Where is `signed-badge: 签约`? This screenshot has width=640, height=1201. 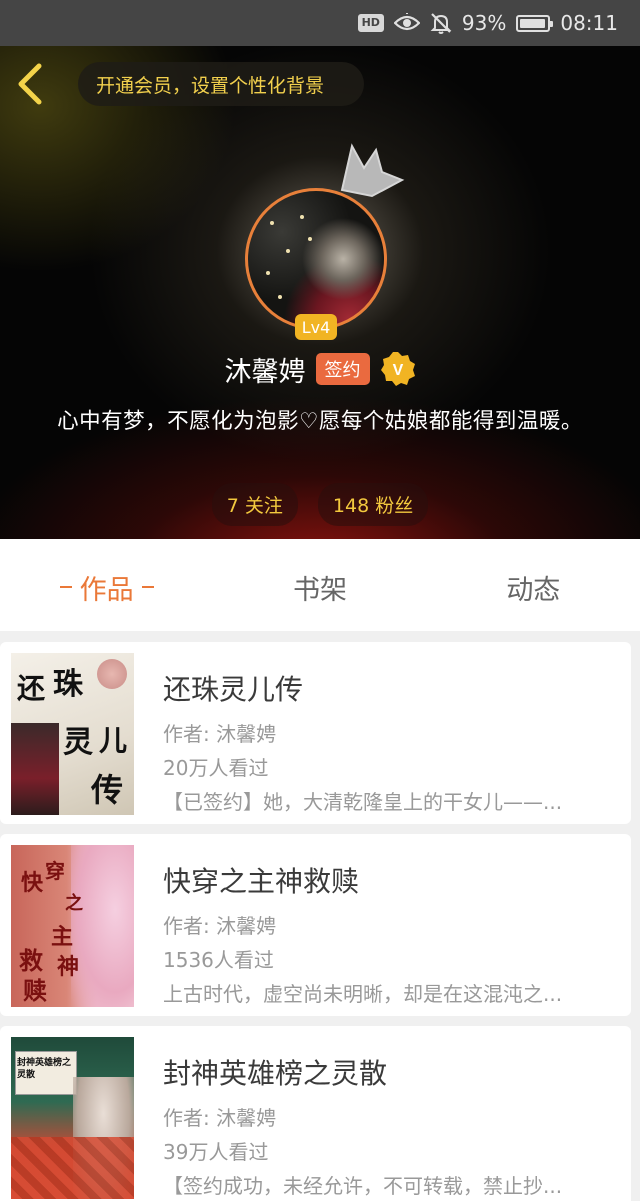 signed-badge: 签约 is located at coordinates (342, 369).